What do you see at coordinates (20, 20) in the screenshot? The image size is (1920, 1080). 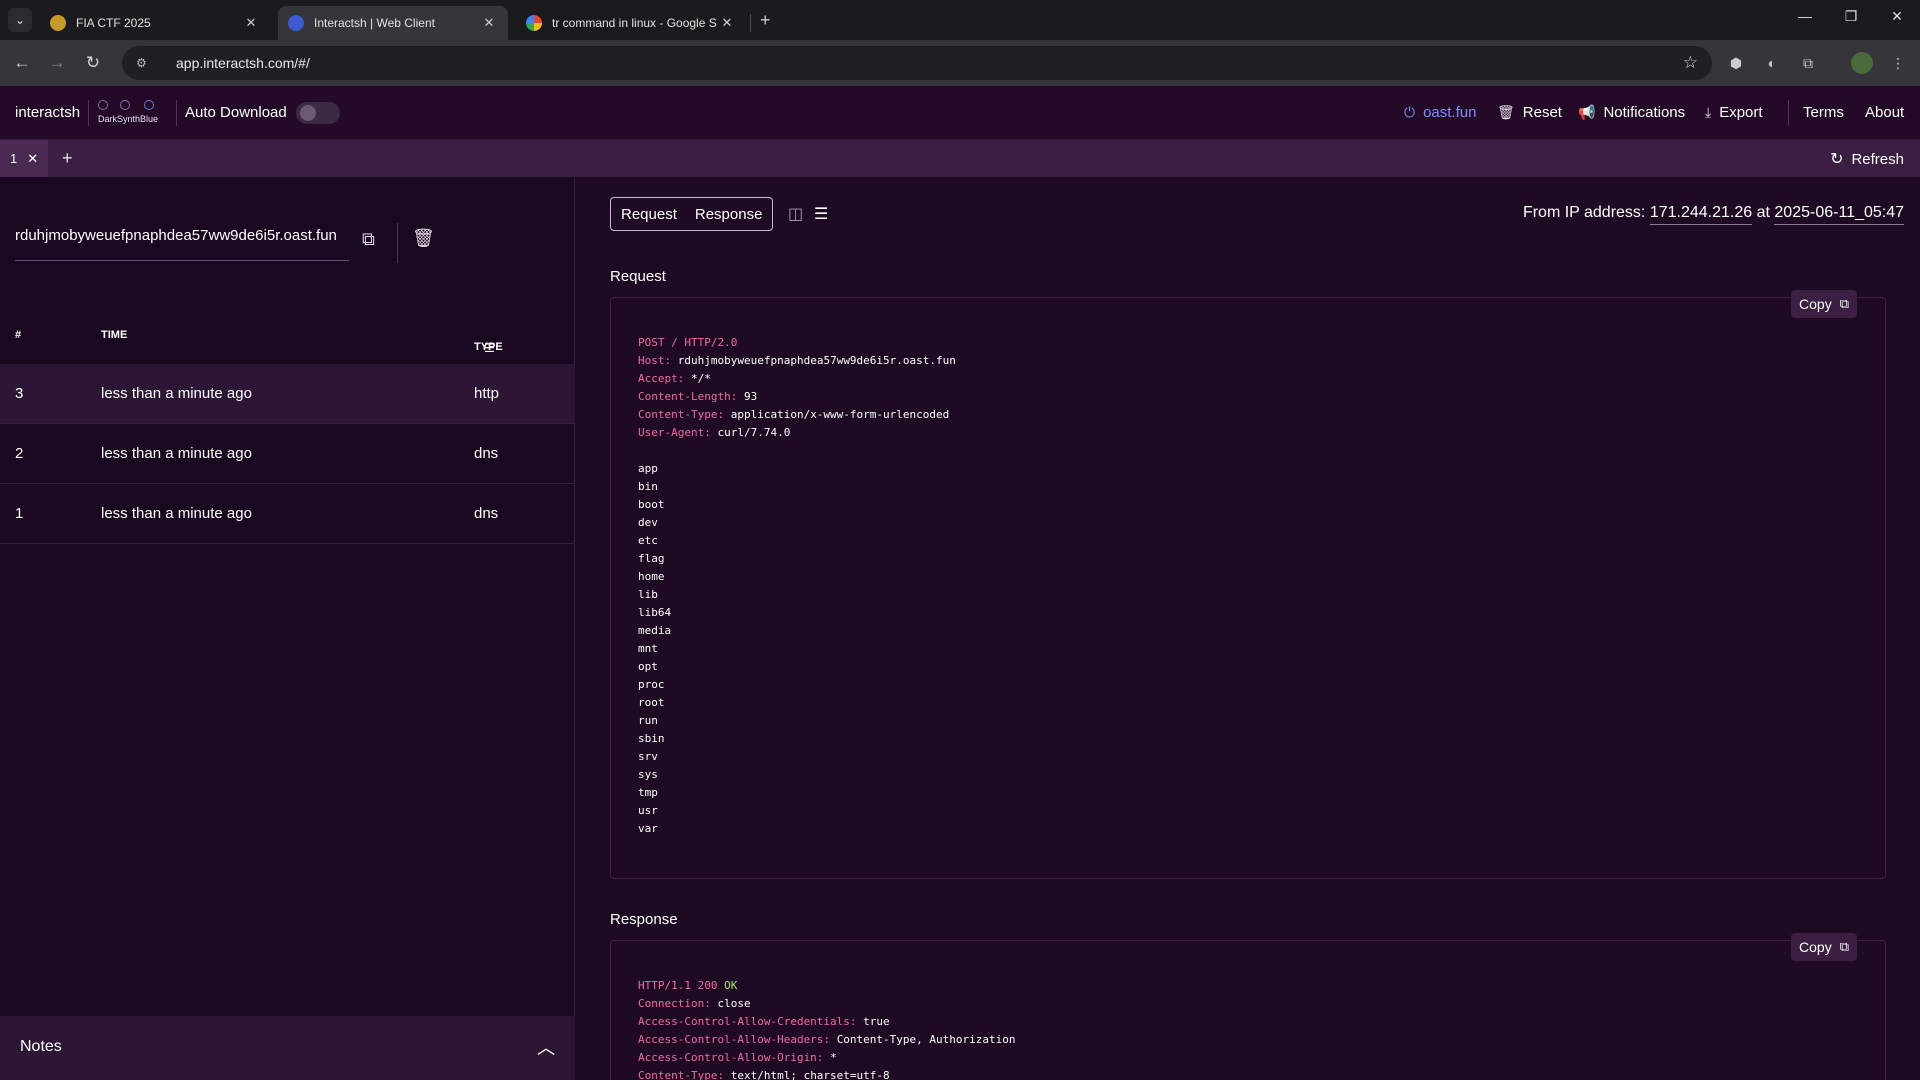 I see `tab-search-button: ⌄` at bounding box center [20, 20].